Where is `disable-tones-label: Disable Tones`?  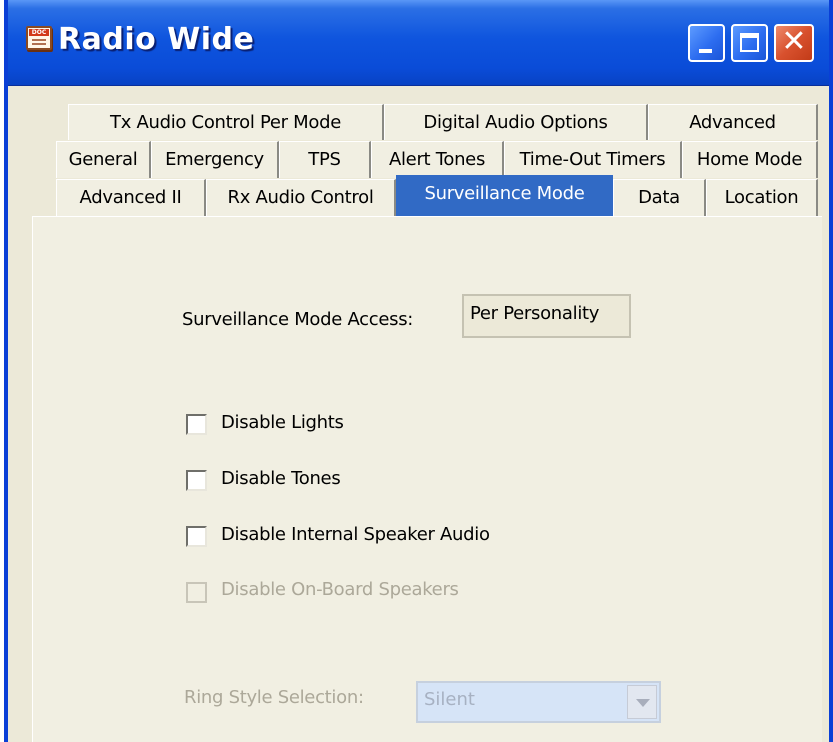
disable-tones-label: Disable Tones is located at coordinates (281, 478).